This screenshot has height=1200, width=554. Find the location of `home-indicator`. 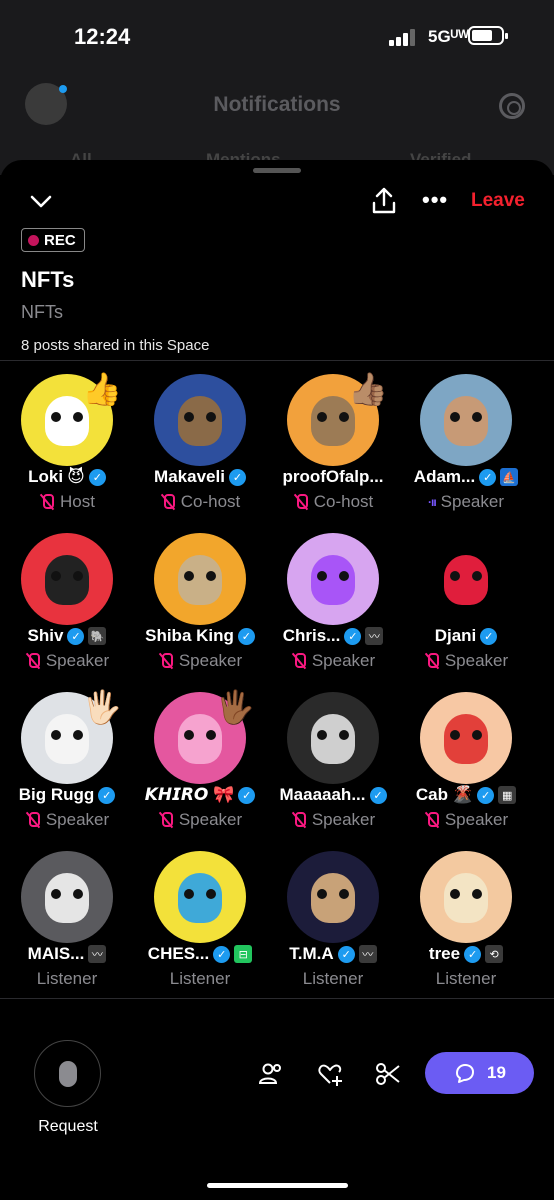

home-indicator is located at coordinates (277, 1185).